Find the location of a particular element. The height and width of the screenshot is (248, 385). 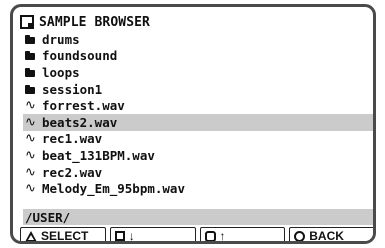

list-item: ∿ beat_131BPM.wav is located at coordinates (198, 155).